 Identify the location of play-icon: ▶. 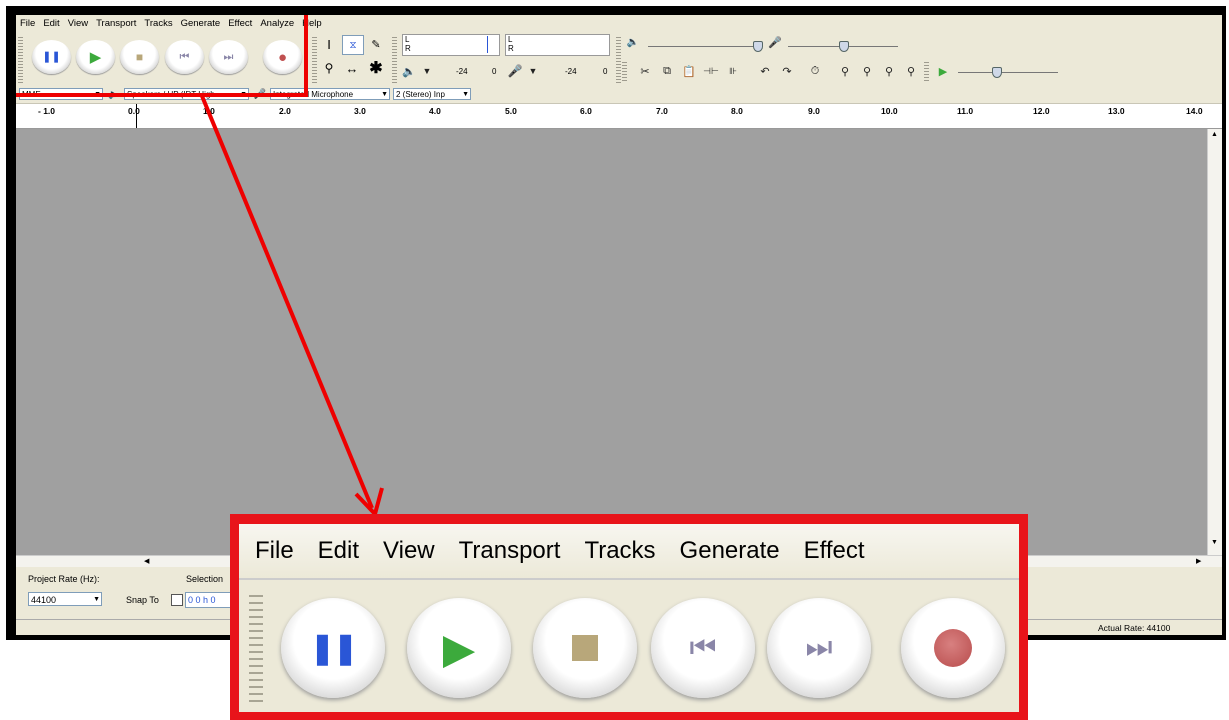
(459, 648).